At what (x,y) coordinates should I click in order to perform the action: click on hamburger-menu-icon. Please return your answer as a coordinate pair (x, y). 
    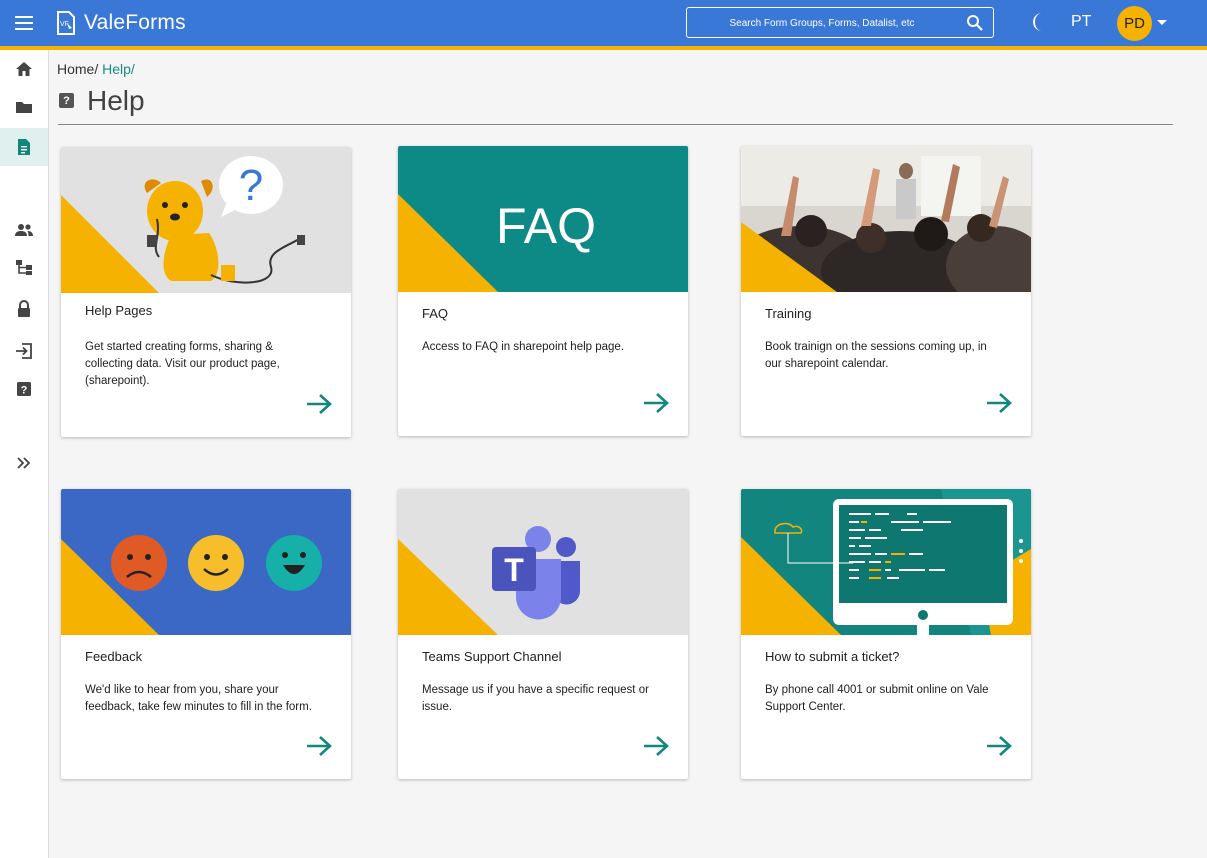
    Looking at the image, I should click on (24, 23).